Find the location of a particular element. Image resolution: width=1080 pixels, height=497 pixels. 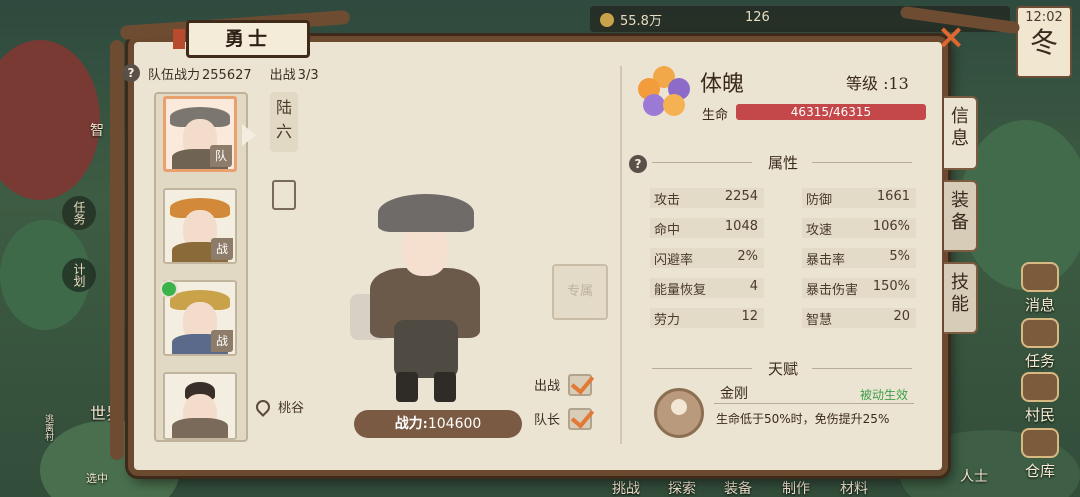

combat-power: 战力:104600 is located at coordinates (438, 424).